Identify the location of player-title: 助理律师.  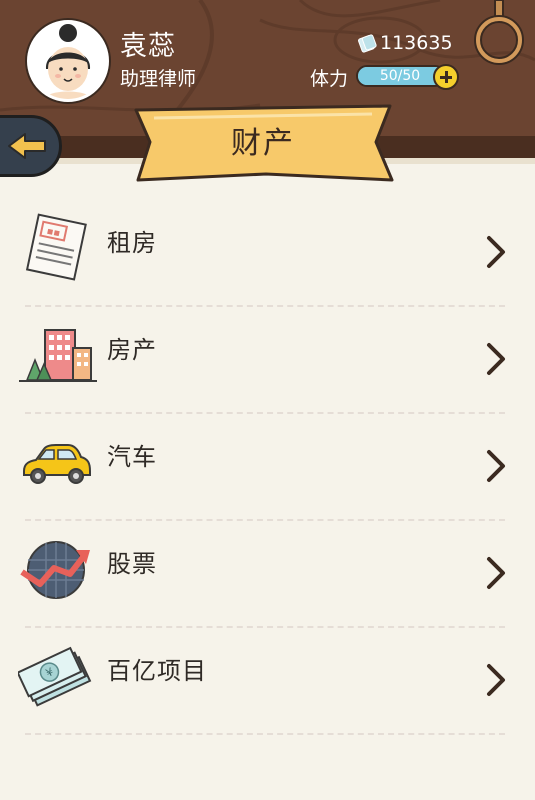
(158, 79).